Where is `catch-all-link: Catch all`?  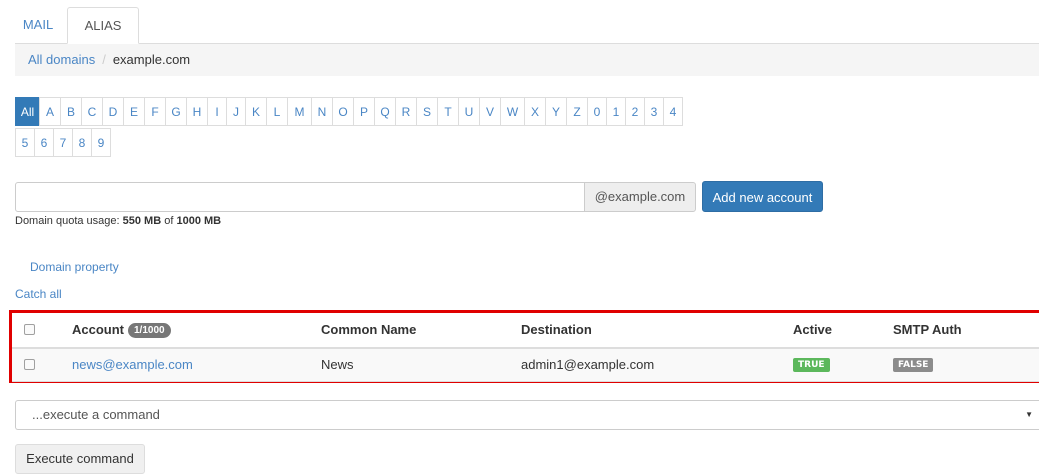
catch-all-link: Catch all is located at coordinates (38, 294).